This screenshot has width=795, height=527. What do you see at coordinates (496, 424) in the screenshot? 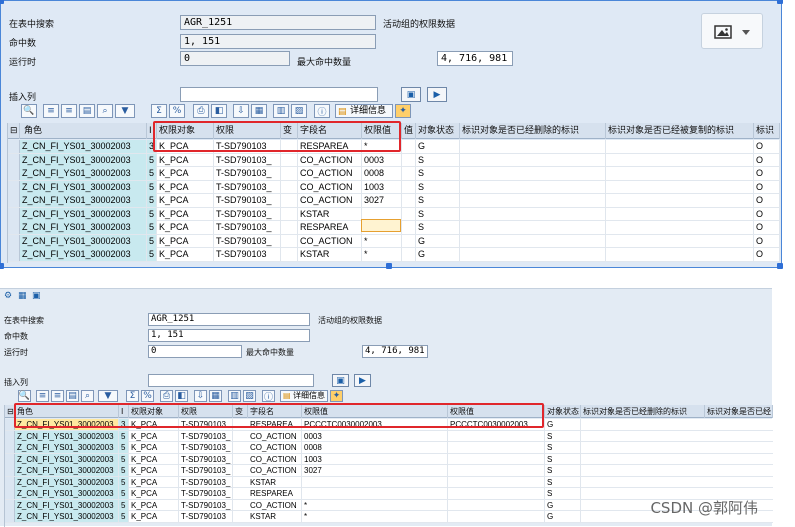
I see `cell-val2: PCCCTC0030002003` at bounding box center [496, 424].